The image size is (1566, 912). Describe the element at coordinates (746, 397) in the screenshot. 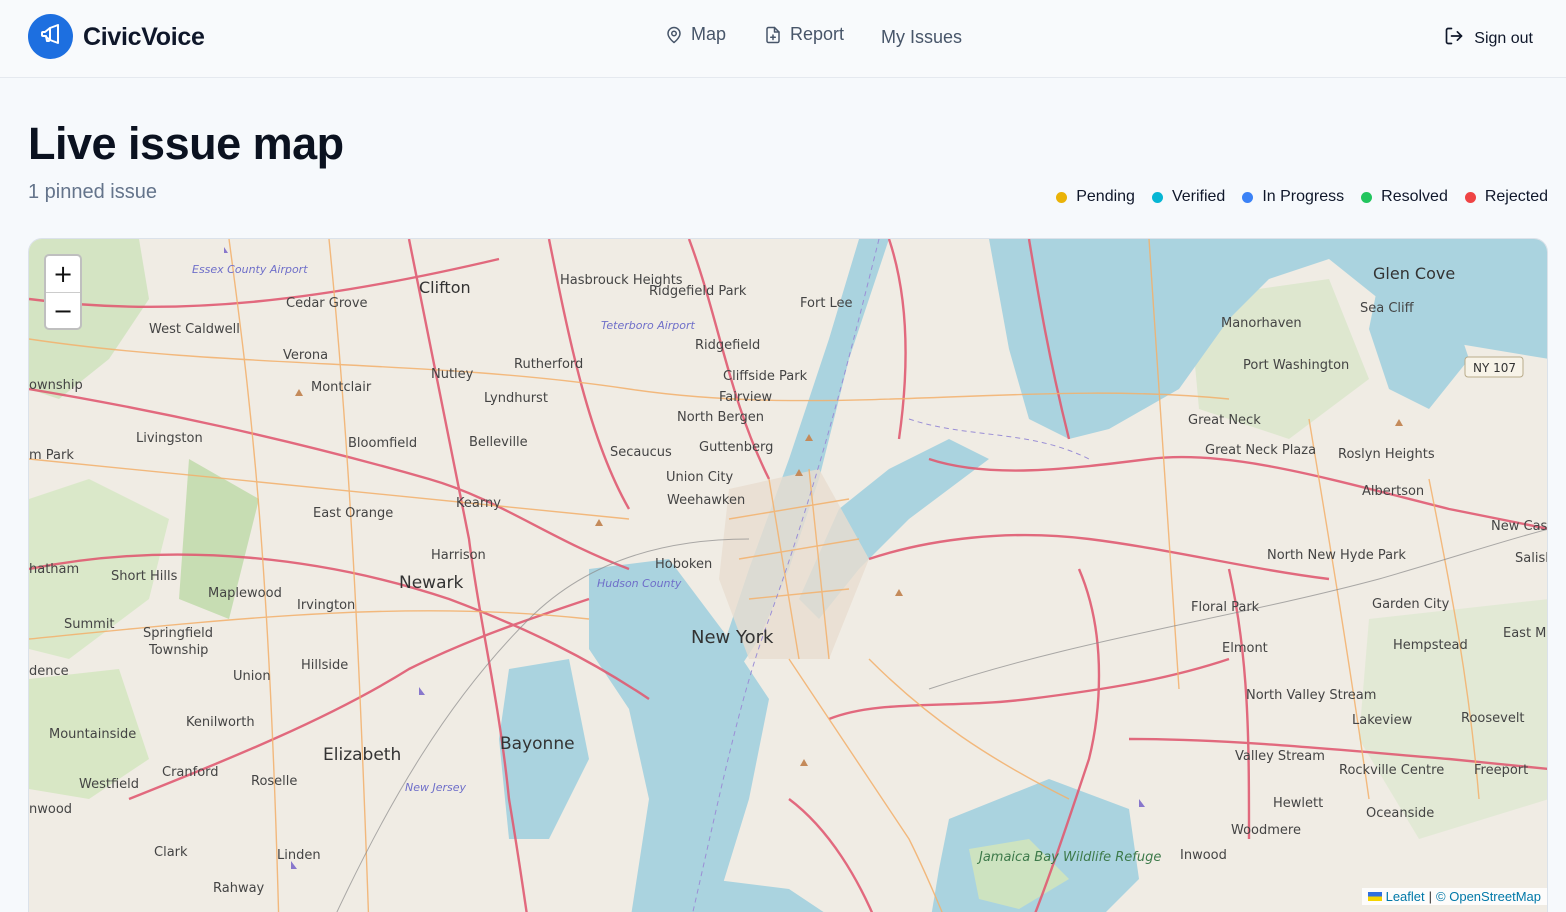

I see `label-fairview: Fairview` at that location.